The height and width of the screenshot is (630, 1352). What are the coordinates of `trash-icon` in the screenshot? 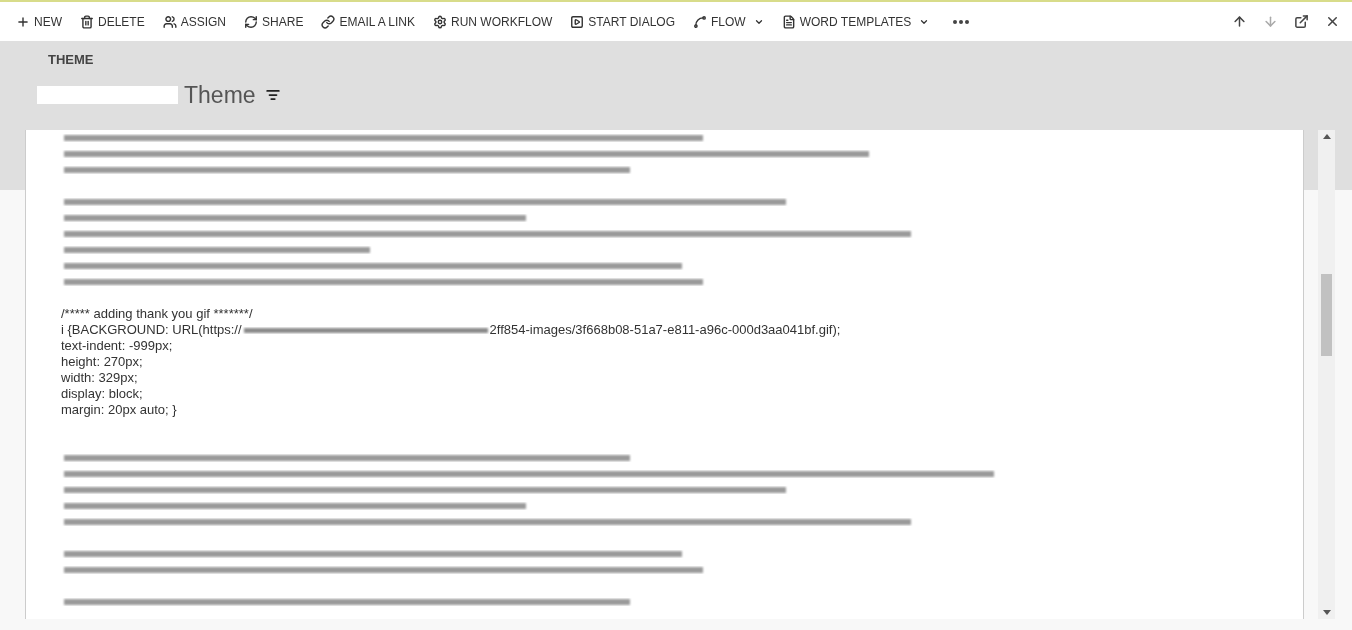 It's located at (87, 21).